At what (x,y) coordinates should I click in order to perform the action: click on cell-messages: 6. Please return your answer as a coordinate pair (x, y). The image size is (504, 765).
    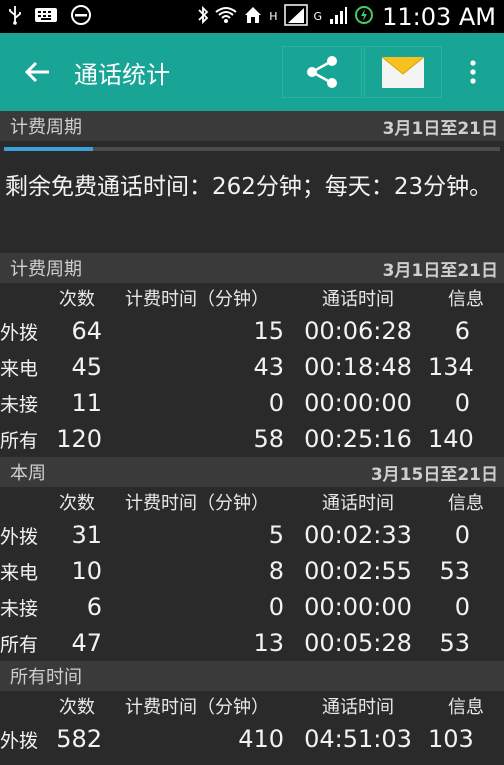
    Looking at the image, I should click on (462, 331).